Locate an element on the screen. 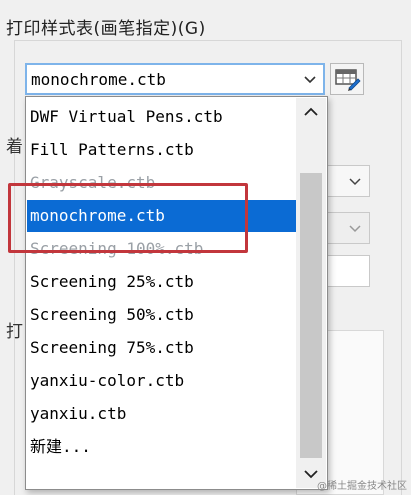  list-item-selected: monochrome.ctb is located at coordinates (162, 216).